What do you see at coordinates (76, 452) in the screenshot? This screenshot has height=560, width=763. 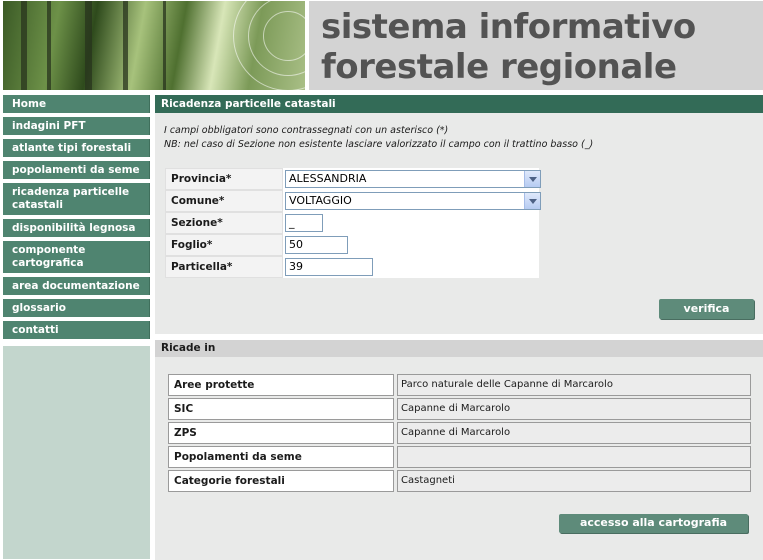 I see `sidebar-filler` at bounding box center [76, 452].